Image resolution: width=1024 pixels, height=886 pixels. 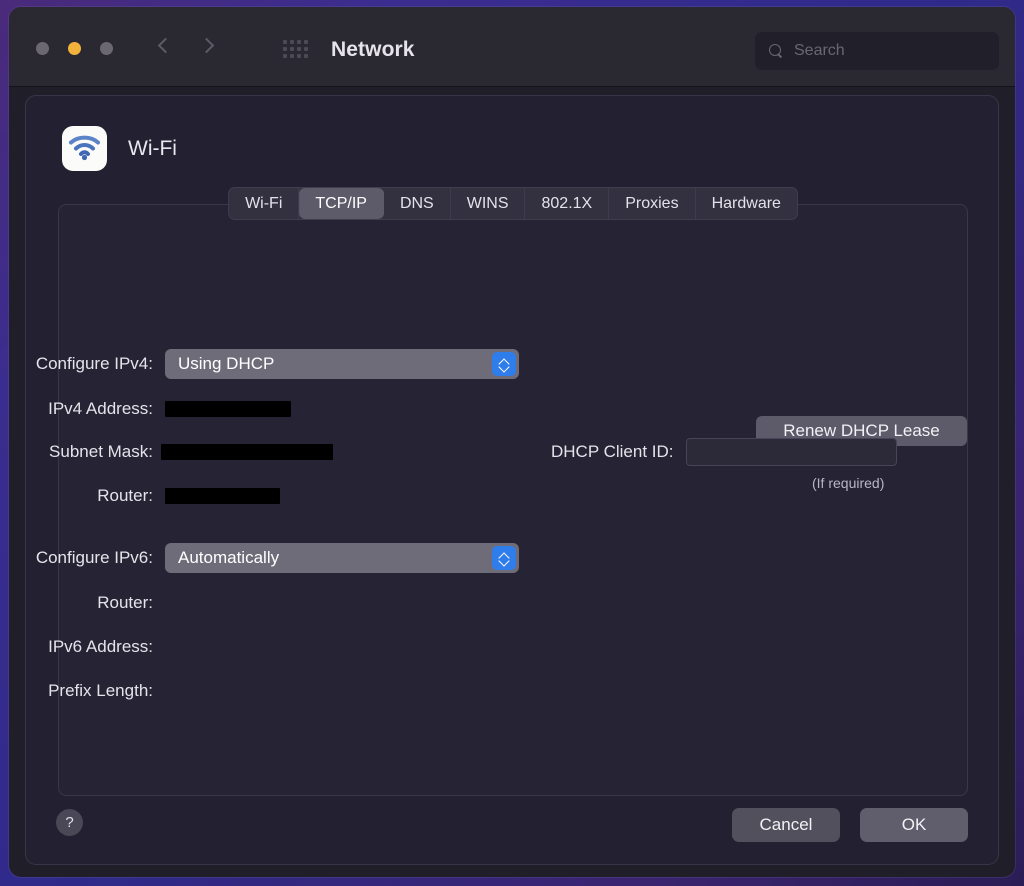 I want to click on subnet-mask-row: Subnet Mask:, so click(x=175, y=452).